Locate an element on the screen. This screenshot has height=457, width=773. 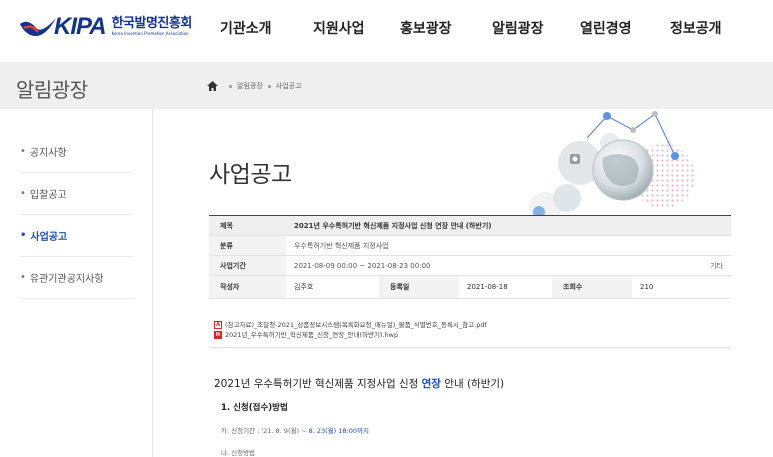
table-row-title: 제목 2021년 우수특허기반 혁신제품 지정사업 신청 연장 안내 (하반기) is located at coordinates (470, 226).